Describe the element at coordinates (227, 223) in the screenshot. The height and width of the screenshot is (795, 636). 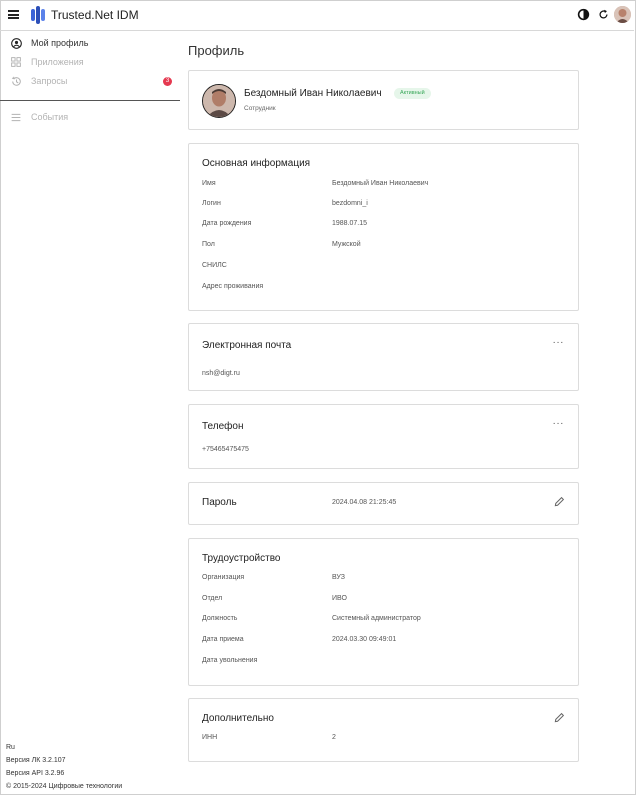
I see `field-label: Дата рождения` at that location.